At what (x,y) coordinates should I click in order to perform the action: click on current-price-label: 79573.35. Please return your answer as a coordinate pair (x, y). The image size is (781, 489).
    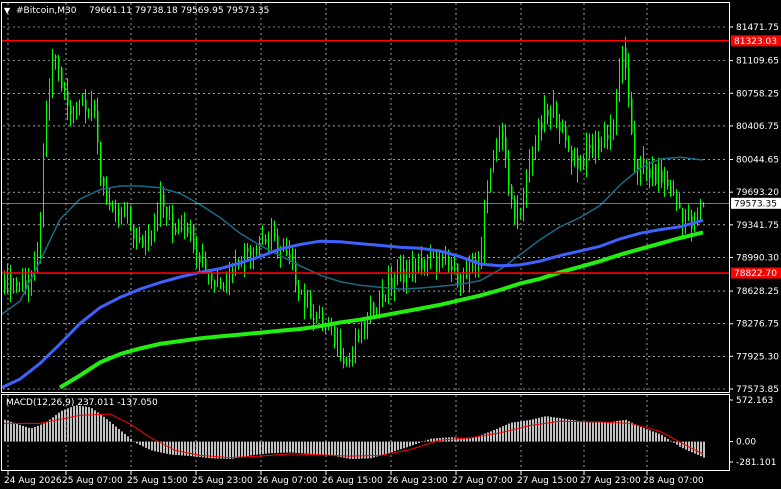
    Looking at the image, I should click on (755, 204).